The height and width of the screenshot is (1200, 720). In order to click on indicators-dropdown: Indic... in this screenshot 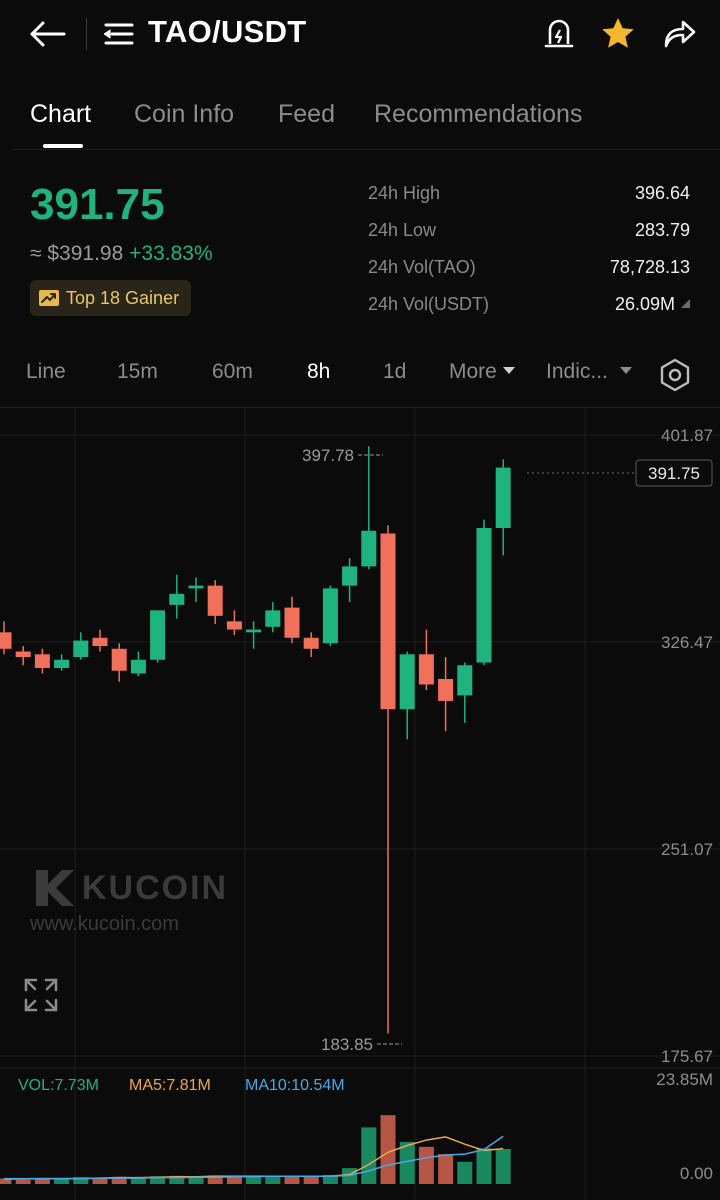, I will do `click(589, 372)`.